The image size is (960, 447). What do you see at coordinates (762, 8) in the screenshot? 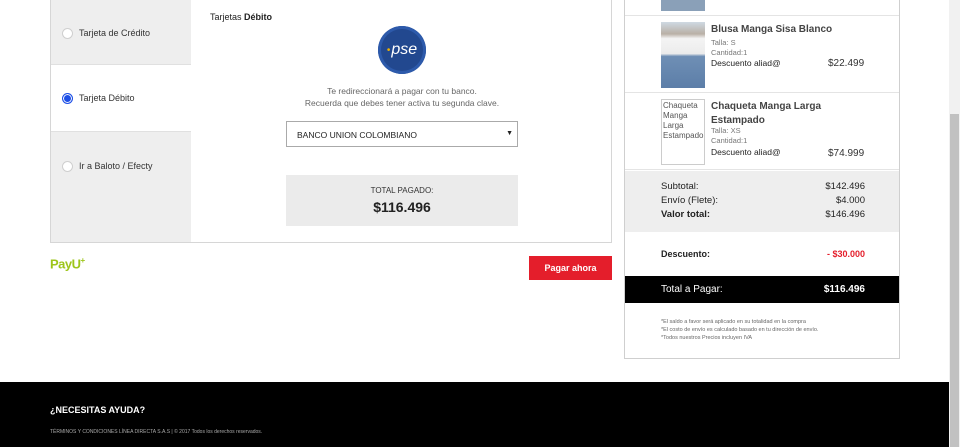
I see `list-item` at bounding box center [762, 8].